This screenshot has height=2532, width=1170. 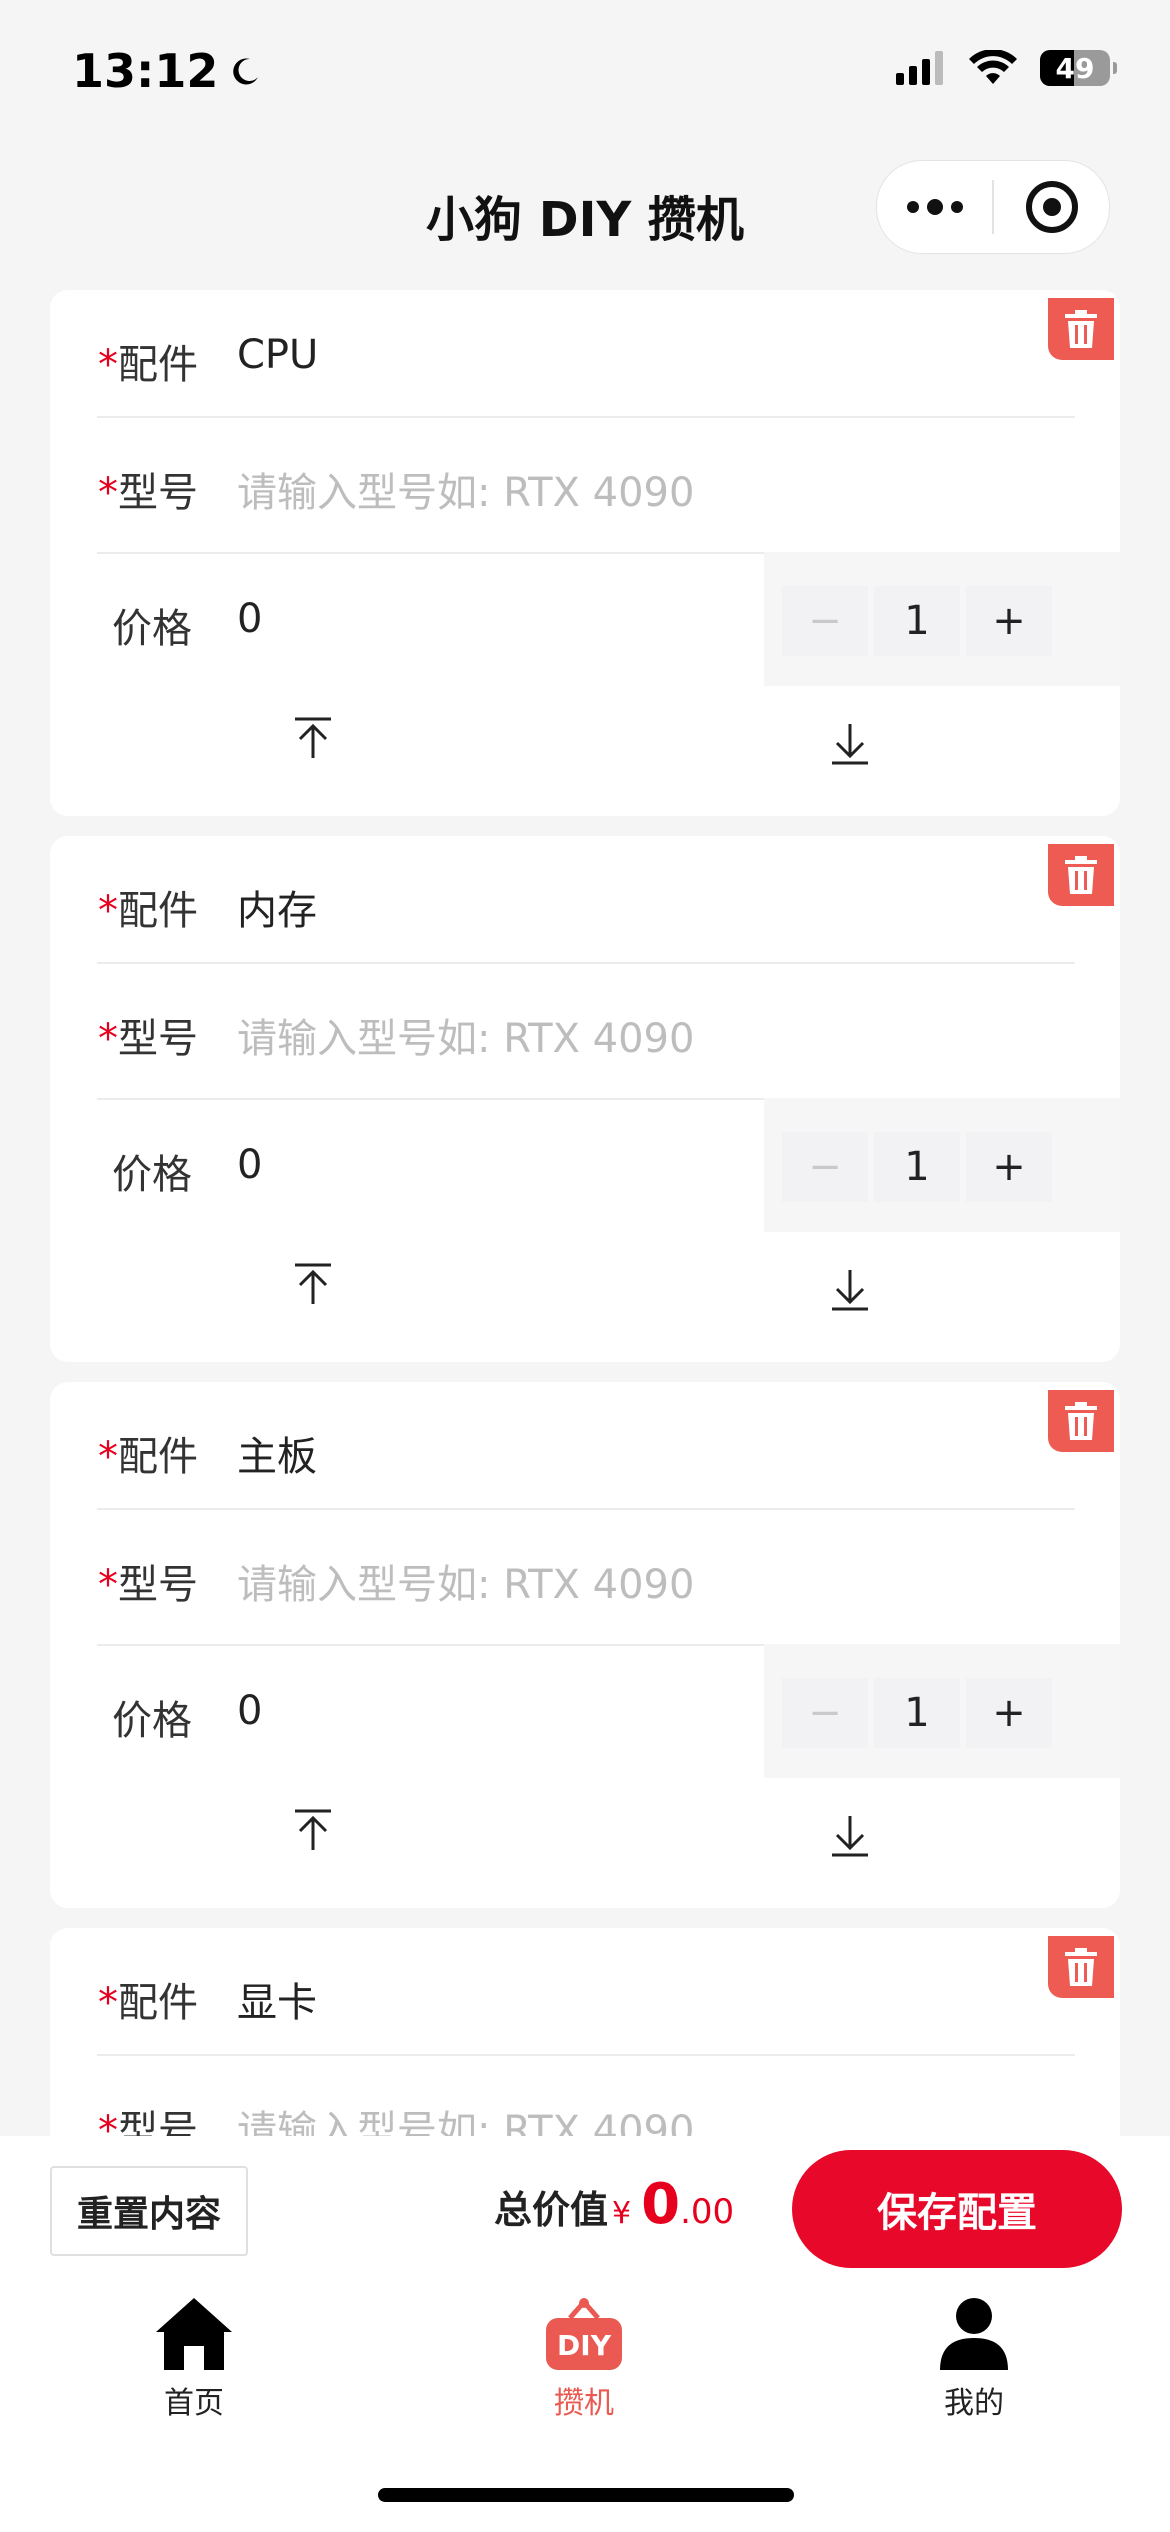 I want to click on target-icon, so click(x=1051, y=207).